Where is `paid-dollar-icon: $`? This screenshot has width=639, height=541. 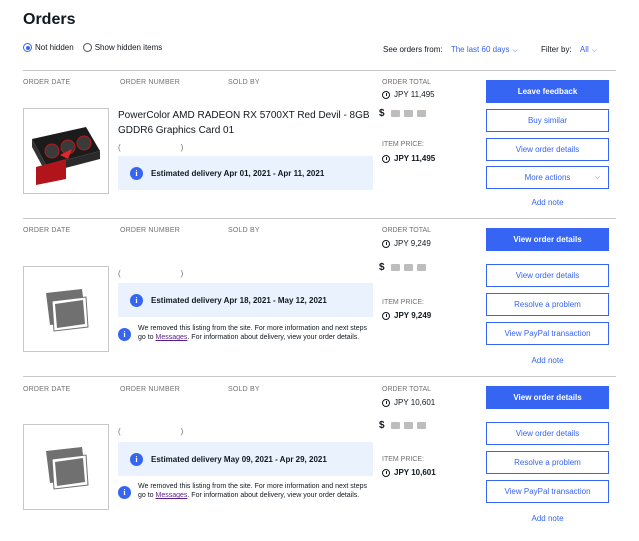
paid-dollar-icon: $ is located at coordinates (382, 425).